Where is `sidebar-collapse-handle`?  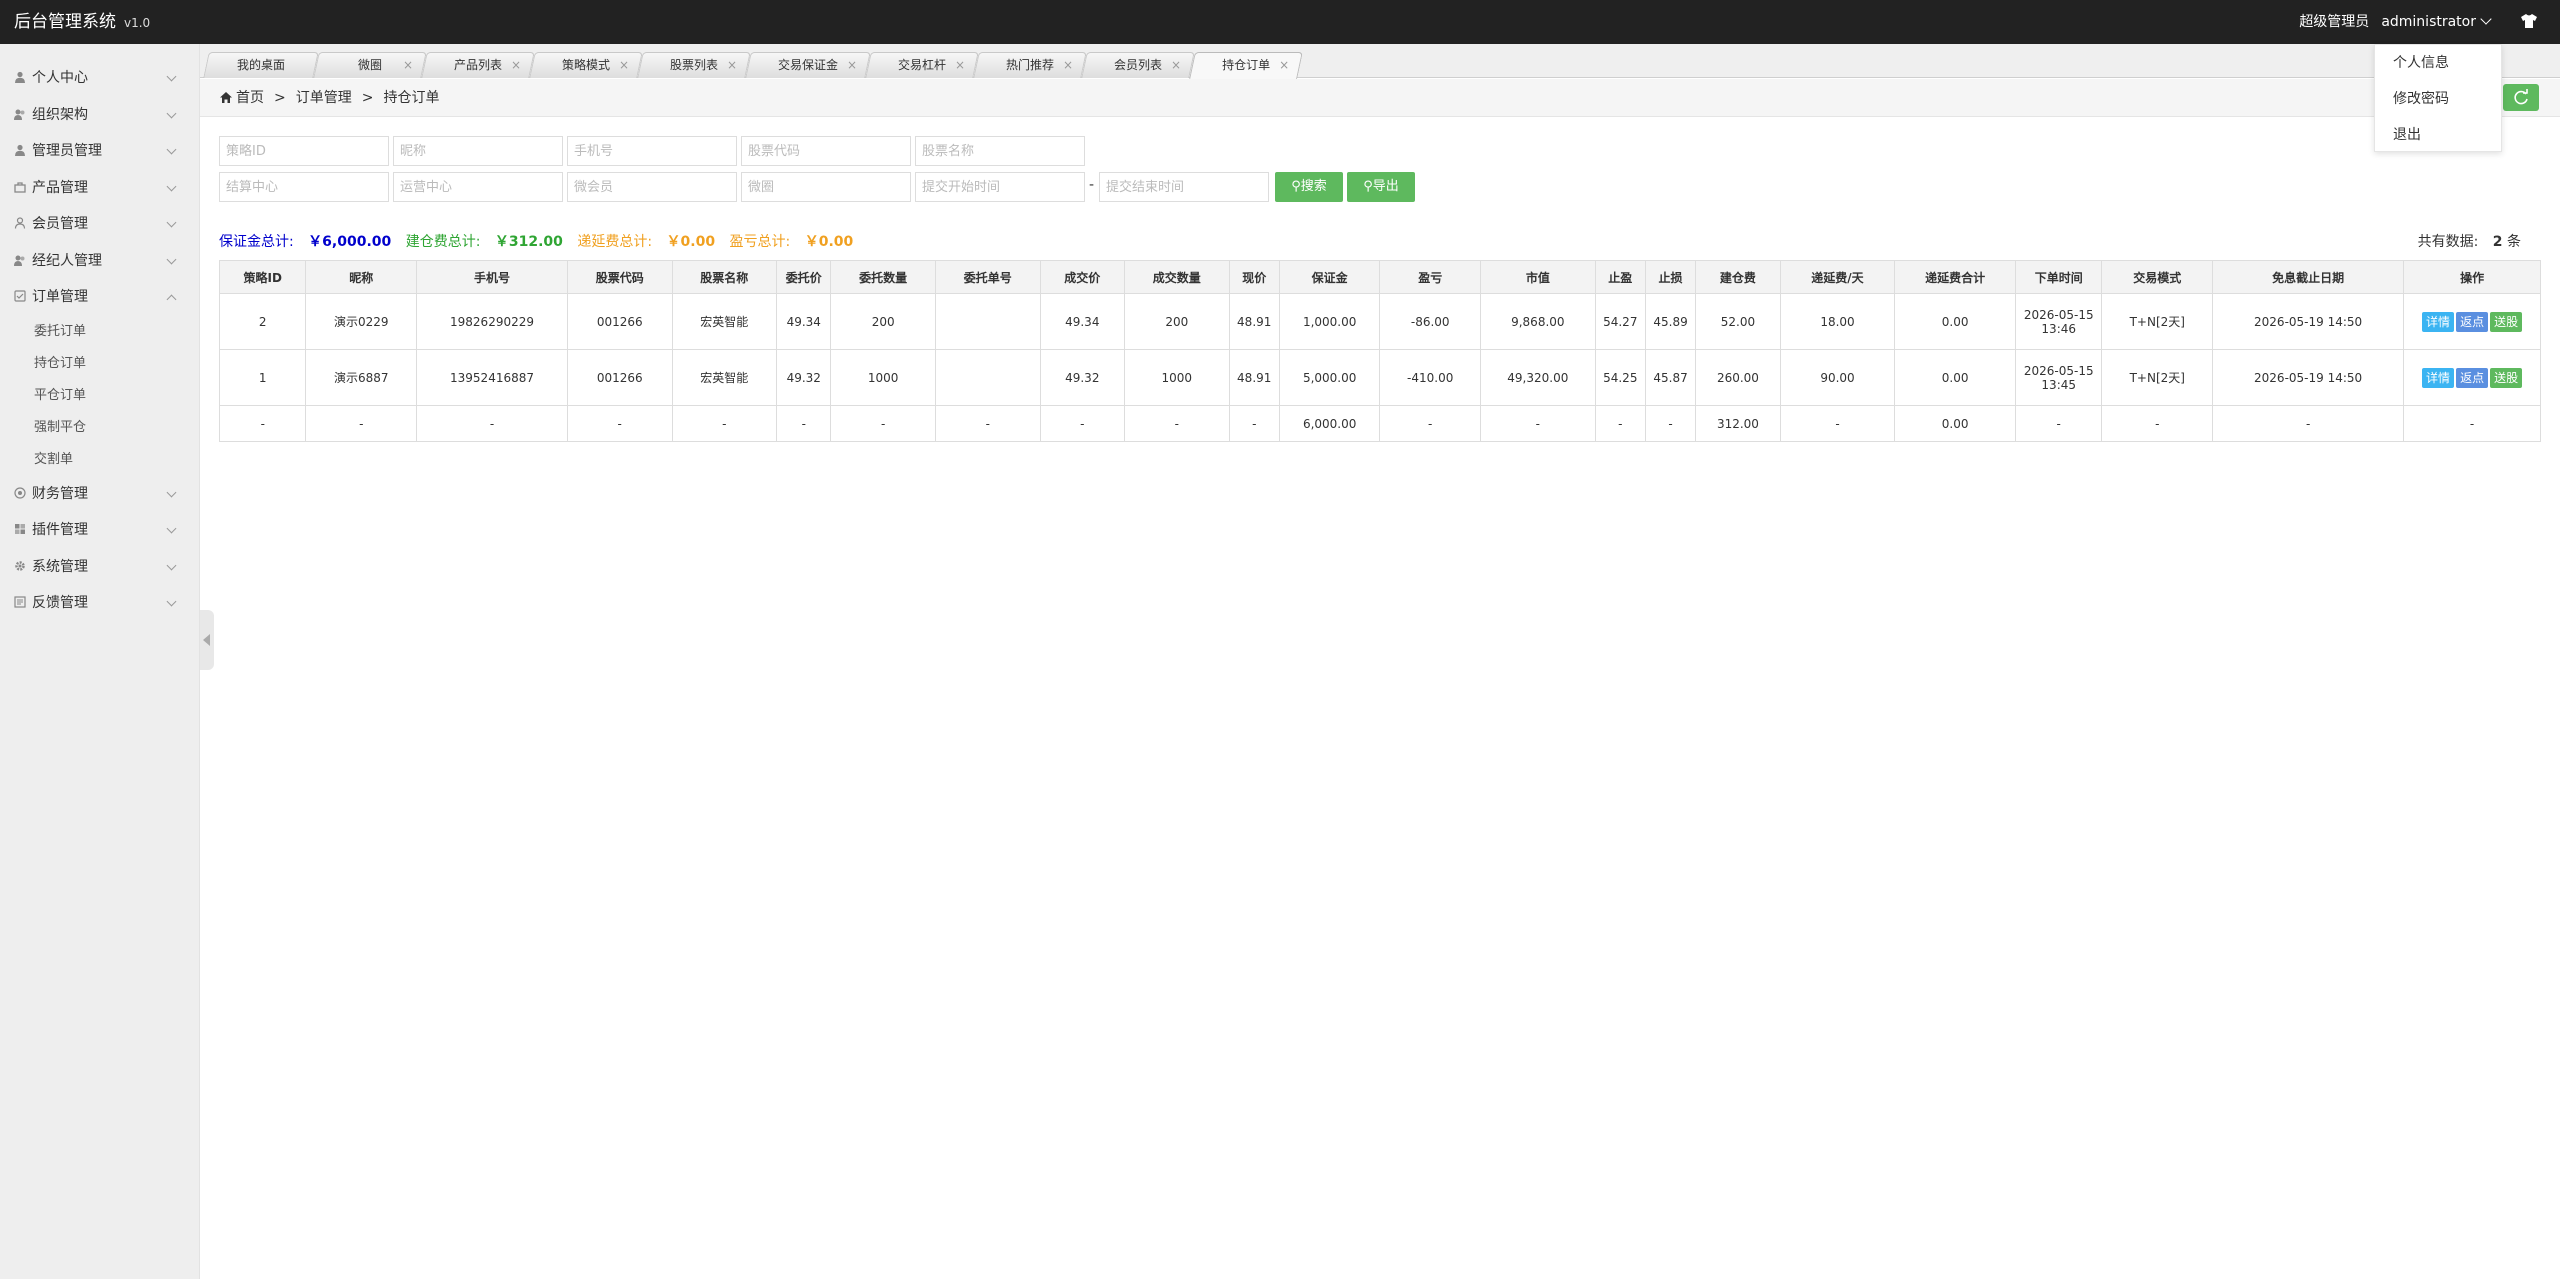 sidebar-collapse-handle is located at coordinates (207, 640).